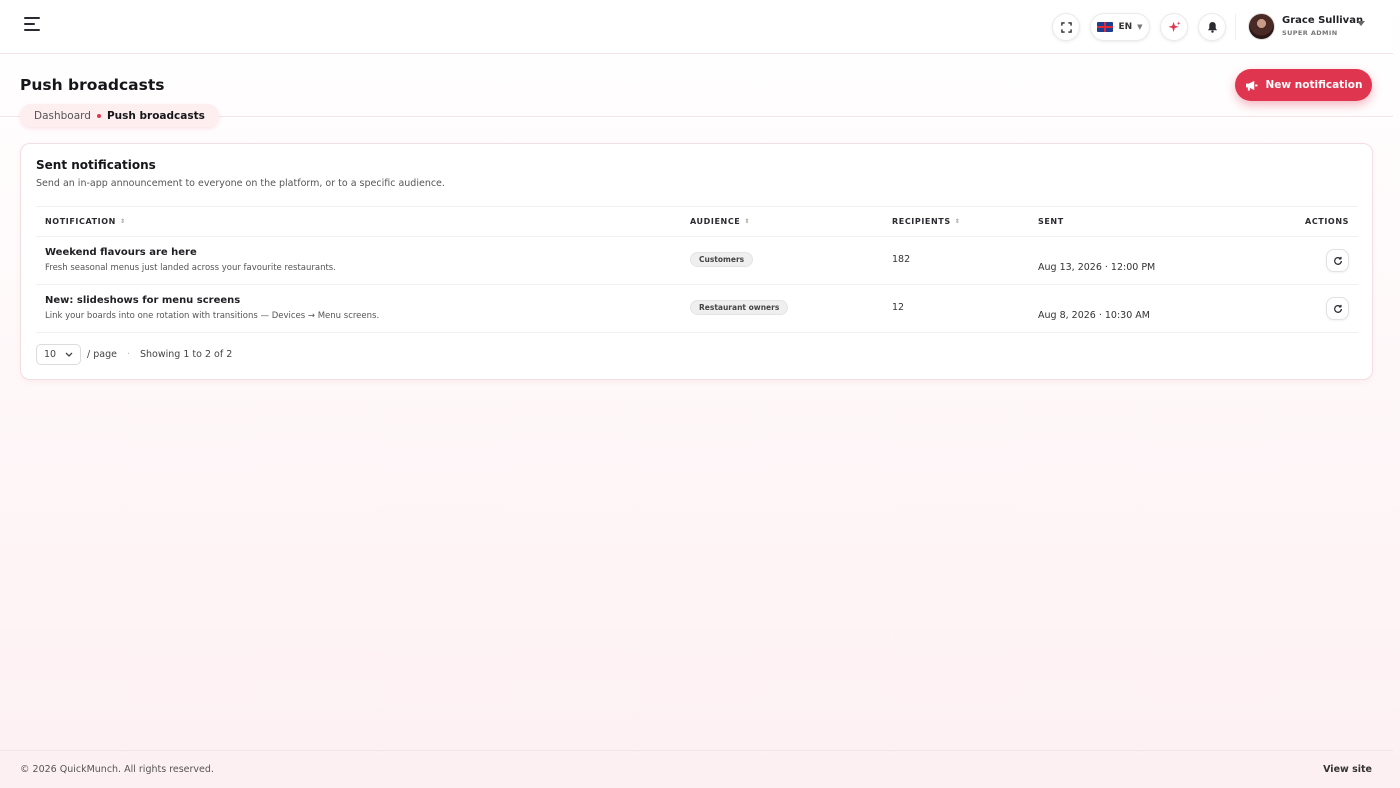 This screenshot has width=1400, height=788. I want to click on page-size-value: 10, so click(50, 354).